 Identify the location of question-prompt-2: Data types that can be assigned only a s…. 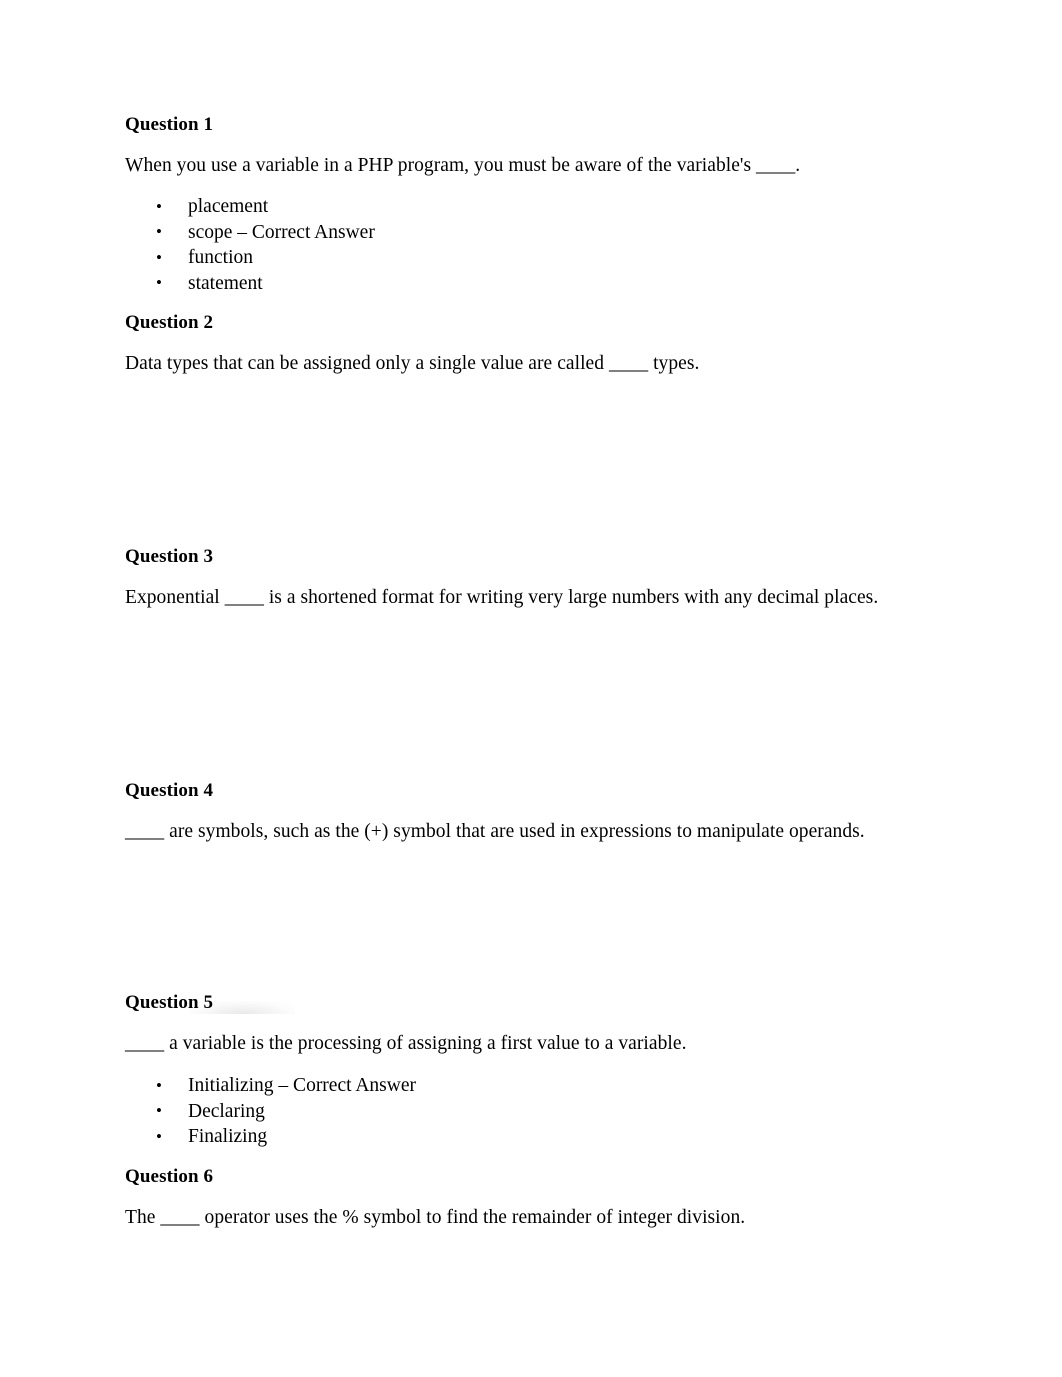
(412, 363).